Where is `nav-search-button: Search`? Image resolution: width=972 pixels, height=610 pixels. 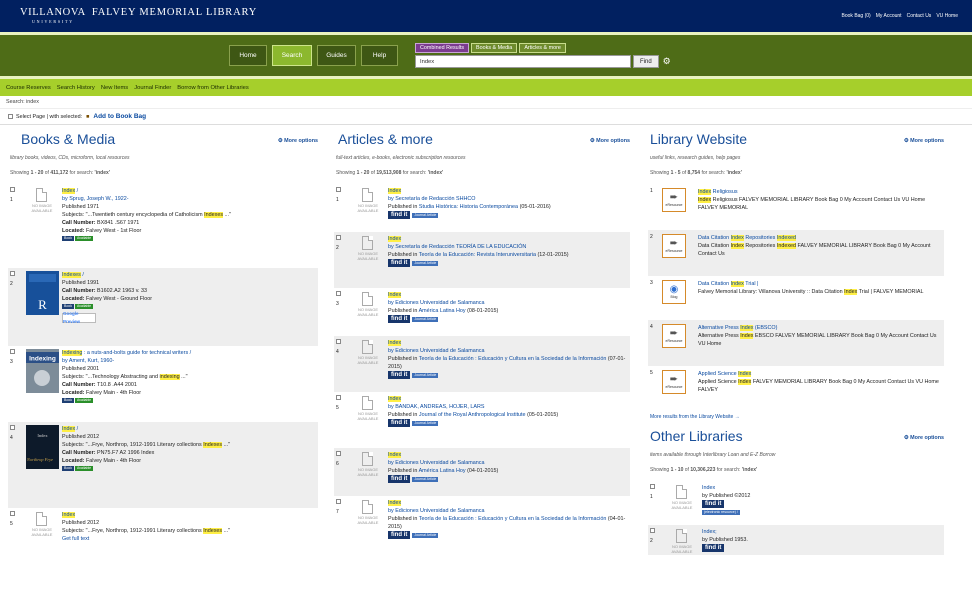 nav-search-button: Search is located at coordinates (292, 55).